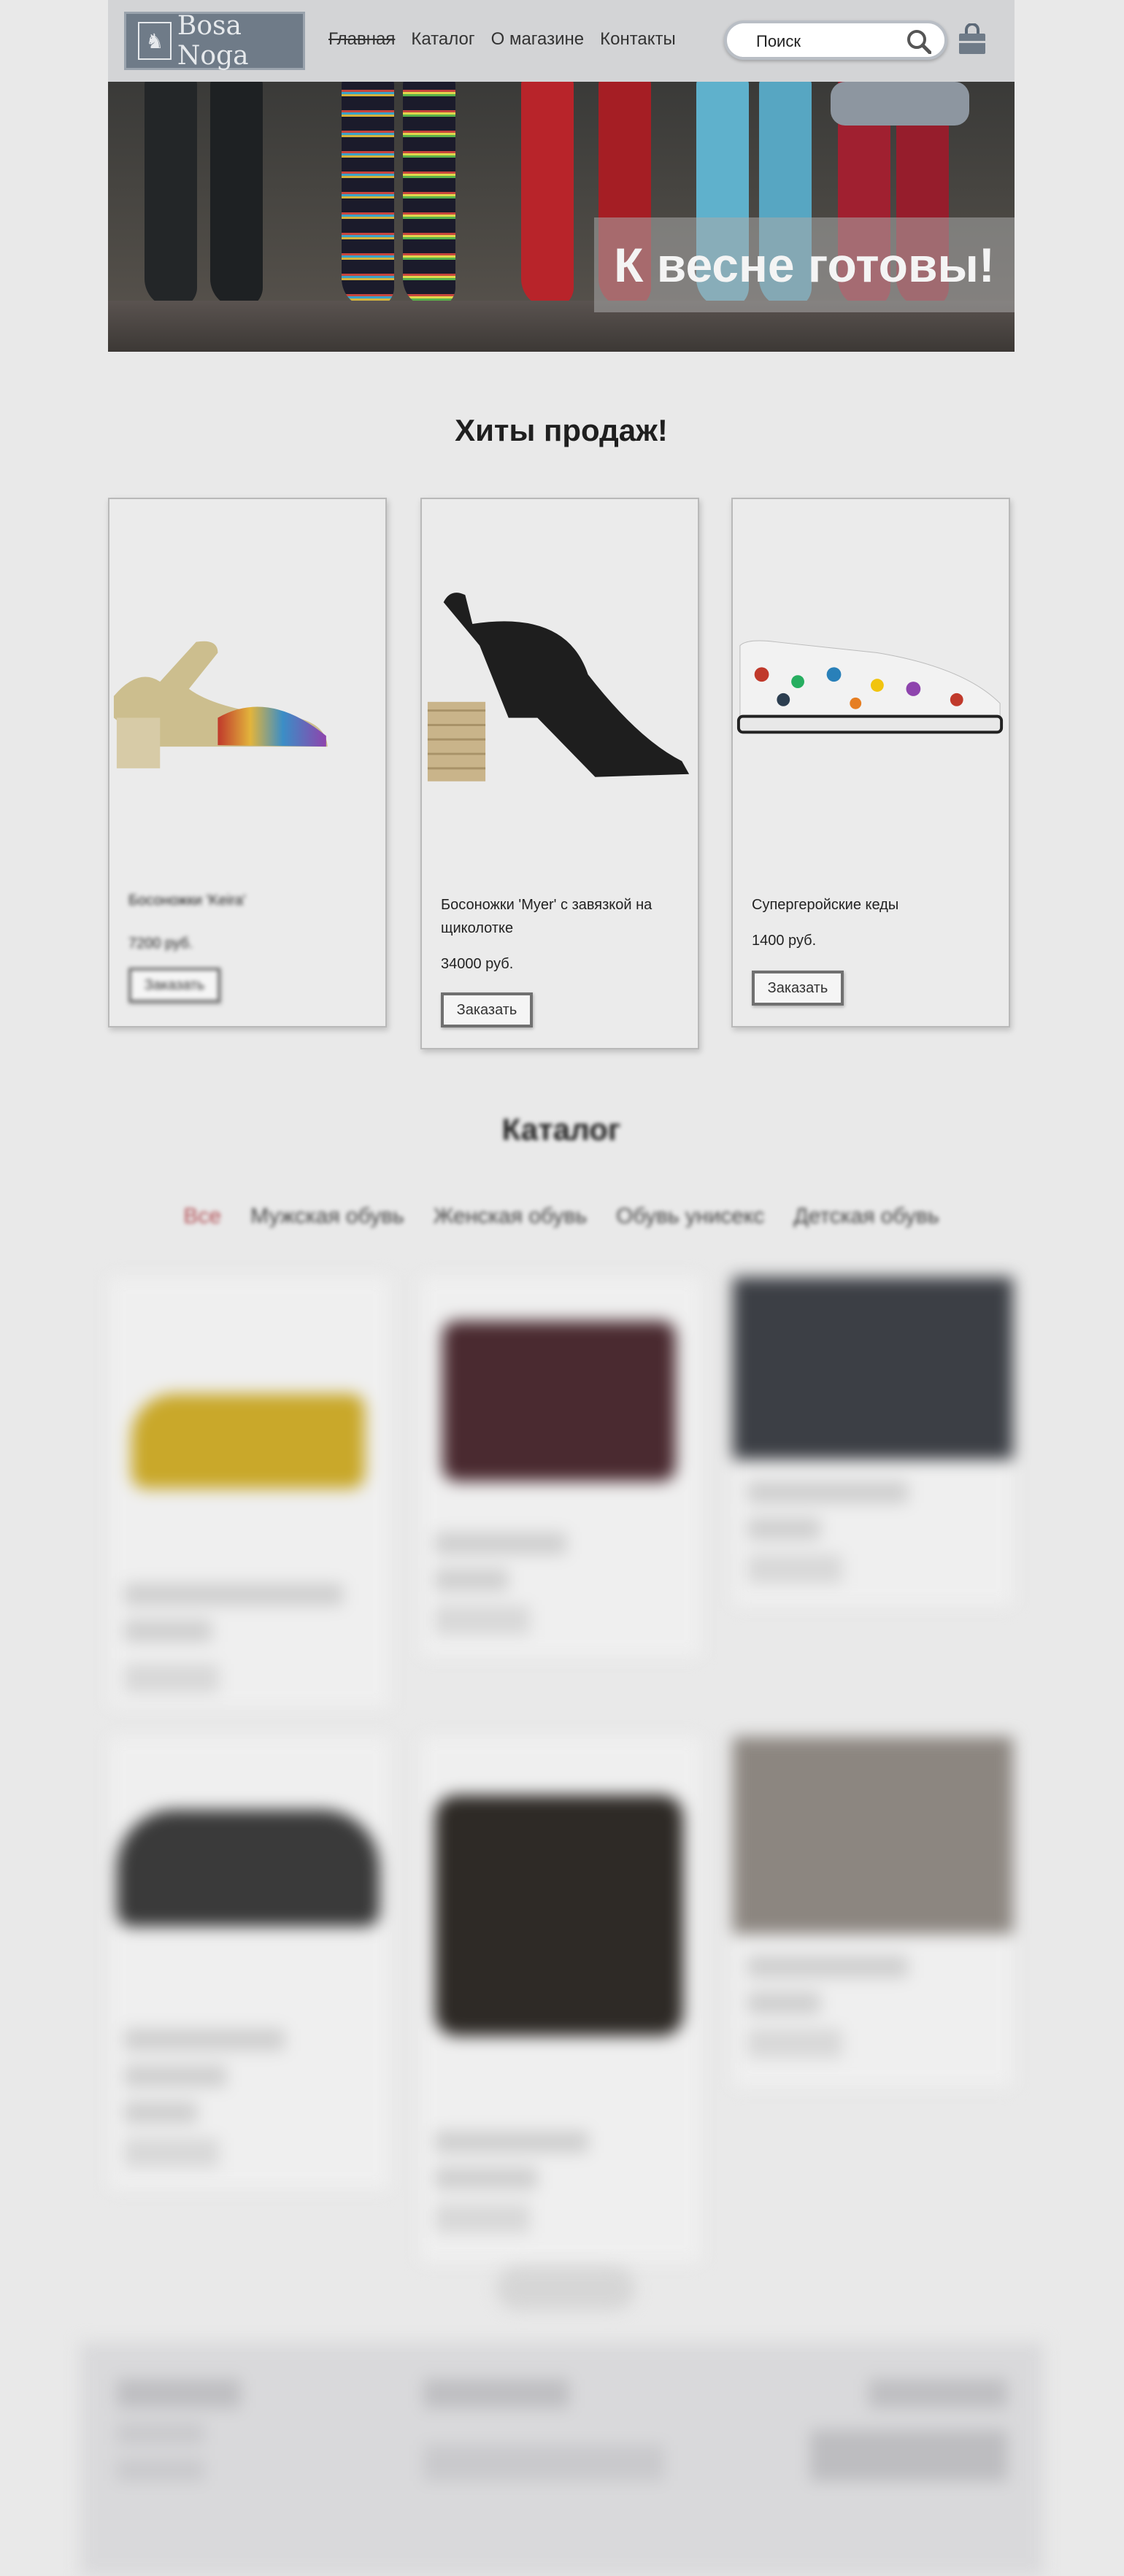  I want to click on search-box, so click(835, 40).